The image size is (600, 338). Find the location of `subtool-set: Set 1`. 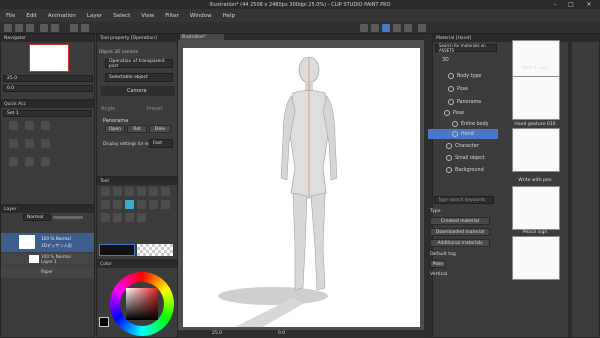

subtool-set: Set 1 is located at coordinates (47, 113).